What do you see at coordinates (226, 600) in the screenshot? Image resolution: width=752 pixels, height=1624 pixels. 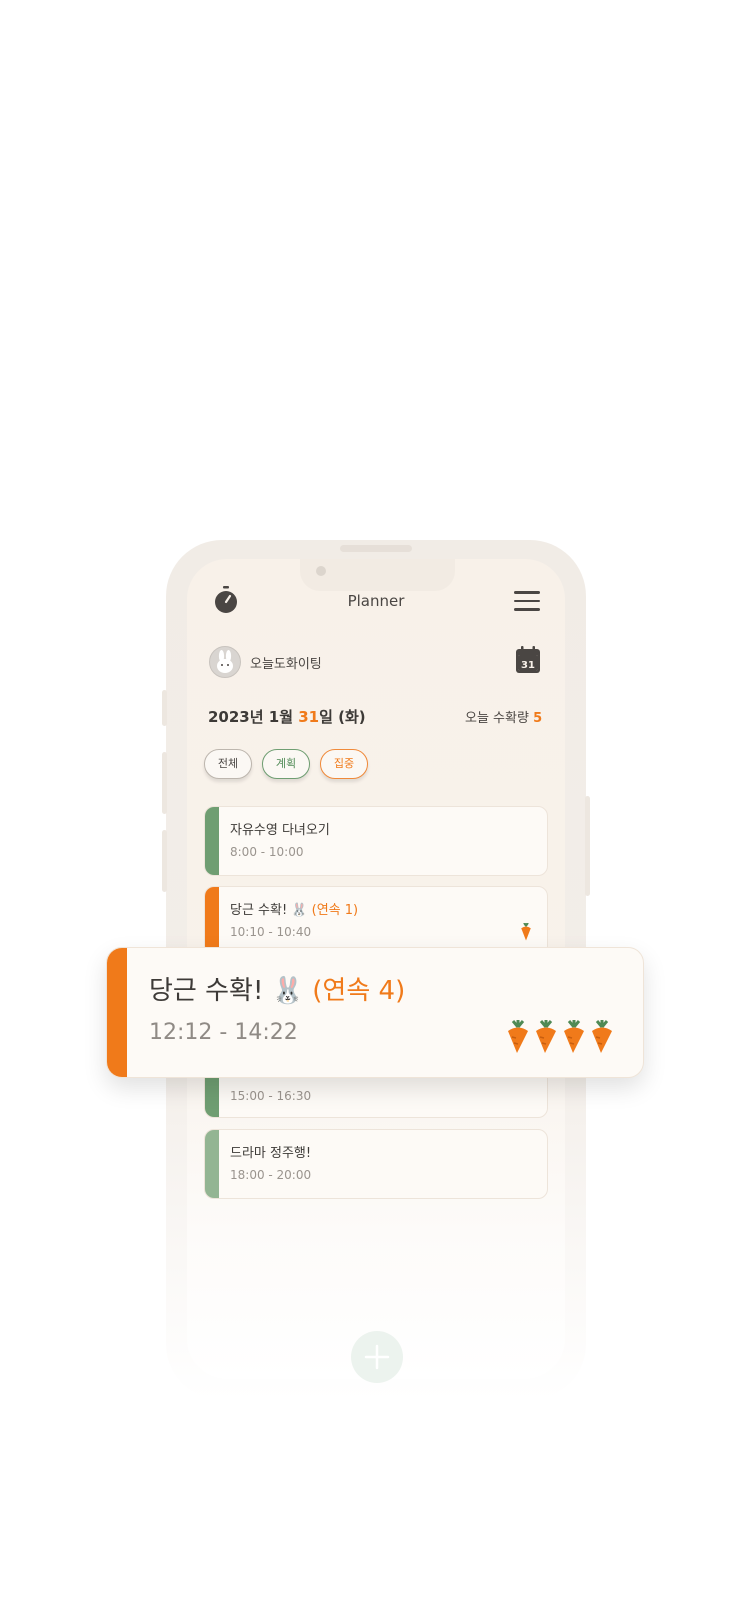 I see `timer-icon` at bounding box center [226, 600].